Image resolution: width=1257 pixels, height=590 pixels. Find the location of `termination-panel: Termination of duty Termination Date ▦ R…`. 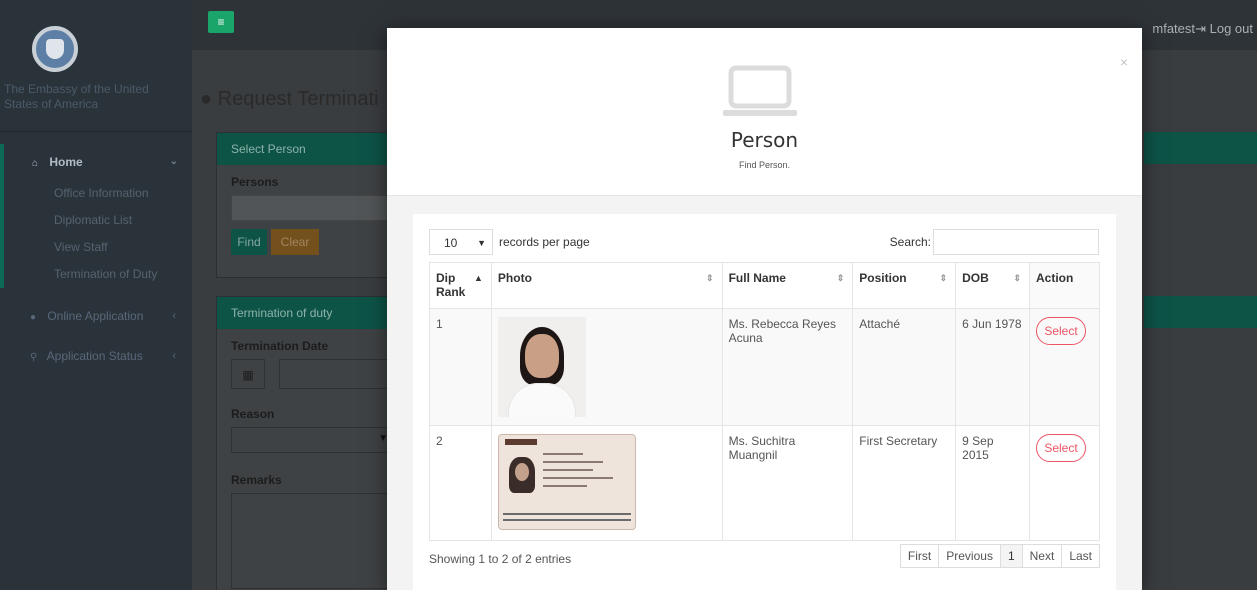

termination-panel: Termination of duty Termination Date ▦ R… is located at coordinates (306, 443).